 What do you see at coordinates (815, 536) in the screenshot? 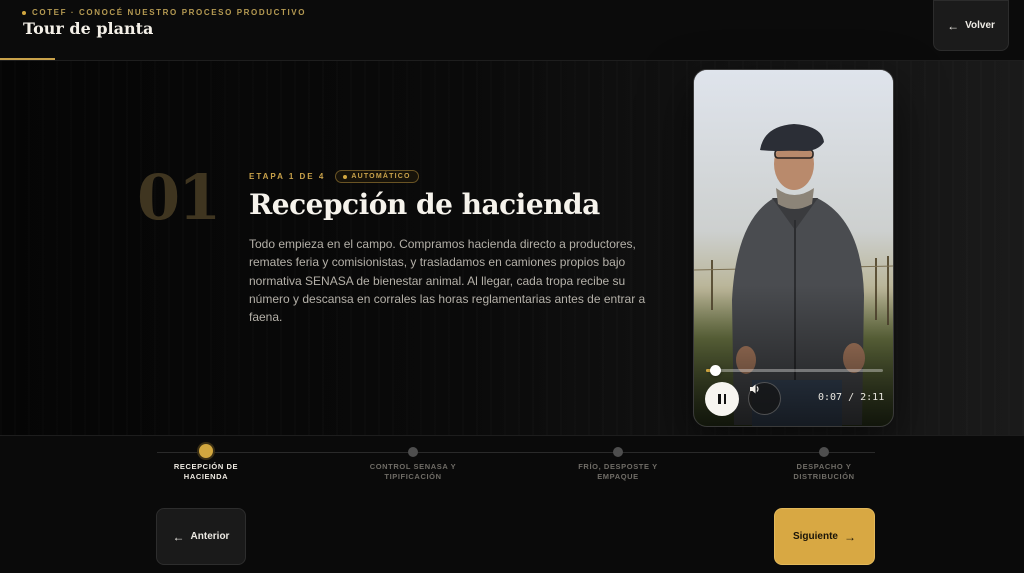
I see `next-button-label: Siguiente` at bounding box center [815, 536].